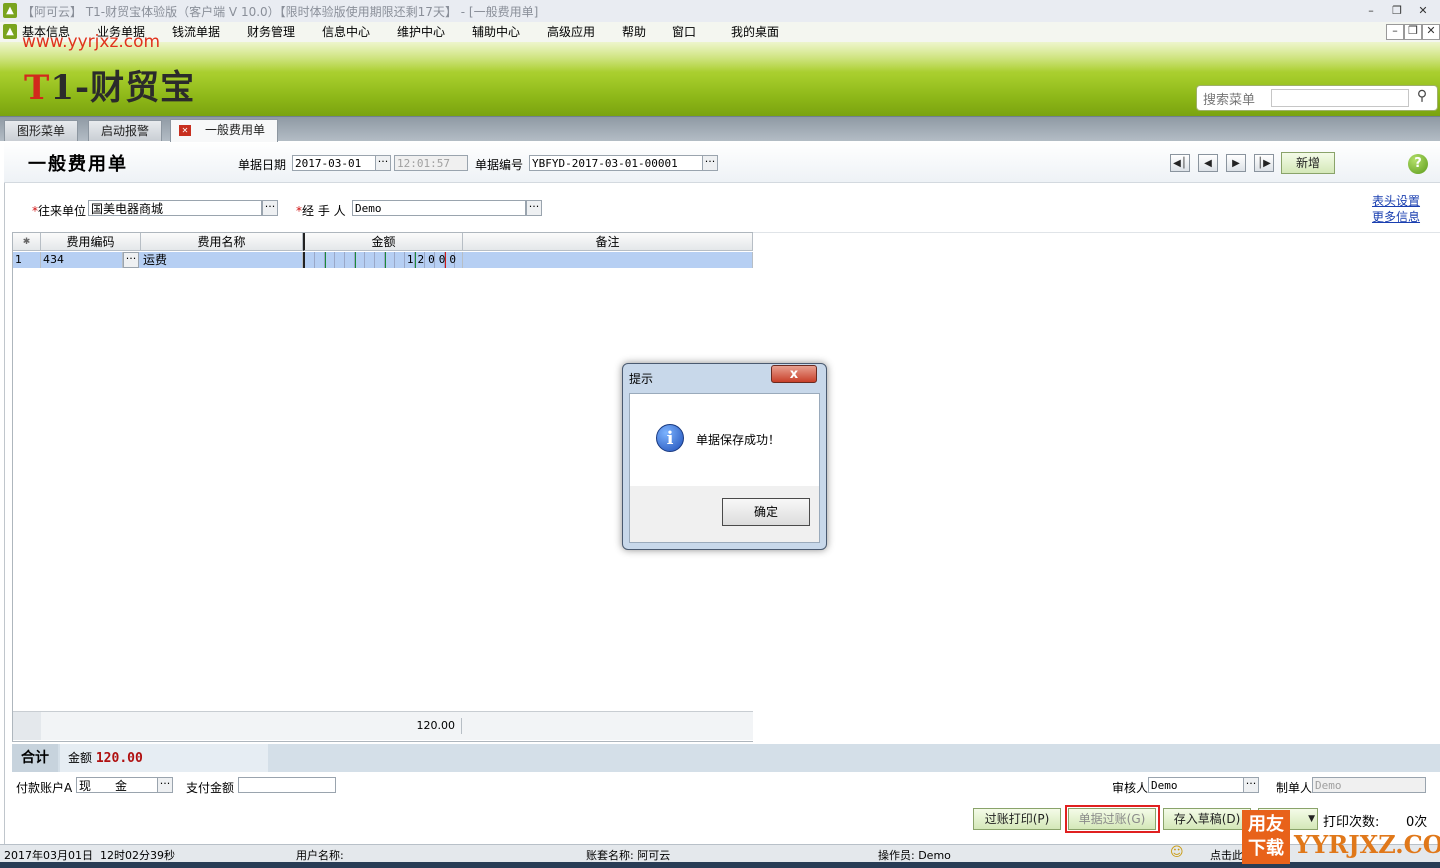 The image size is (1440, 868). What do you see at coordinates (117, 785) in the screenshot?
I see `payment-account-field: 现 金` at bounding box center [117, 785].